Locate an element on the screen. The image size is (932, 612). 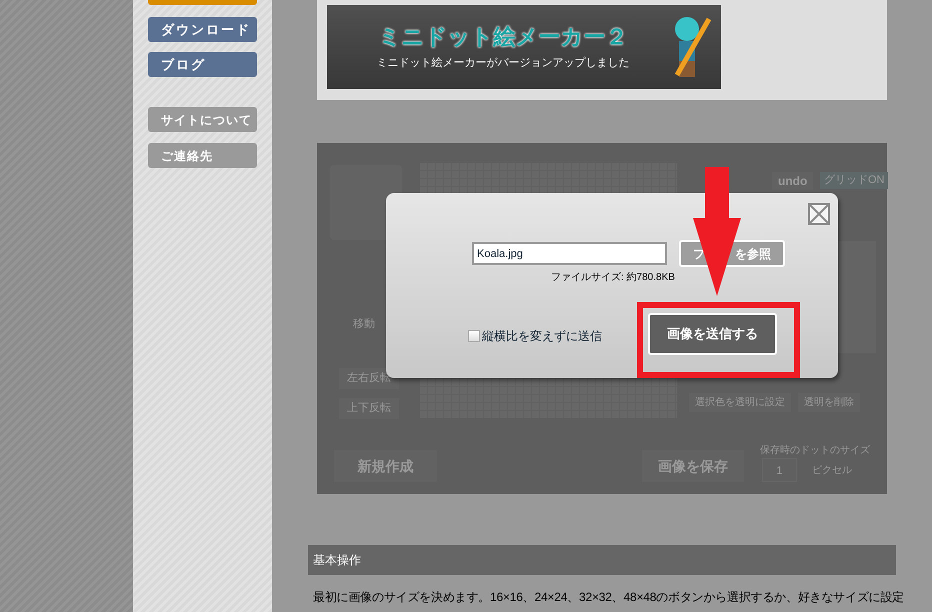
menu-button: ご連絡先 is located at coordinates (202, 155).